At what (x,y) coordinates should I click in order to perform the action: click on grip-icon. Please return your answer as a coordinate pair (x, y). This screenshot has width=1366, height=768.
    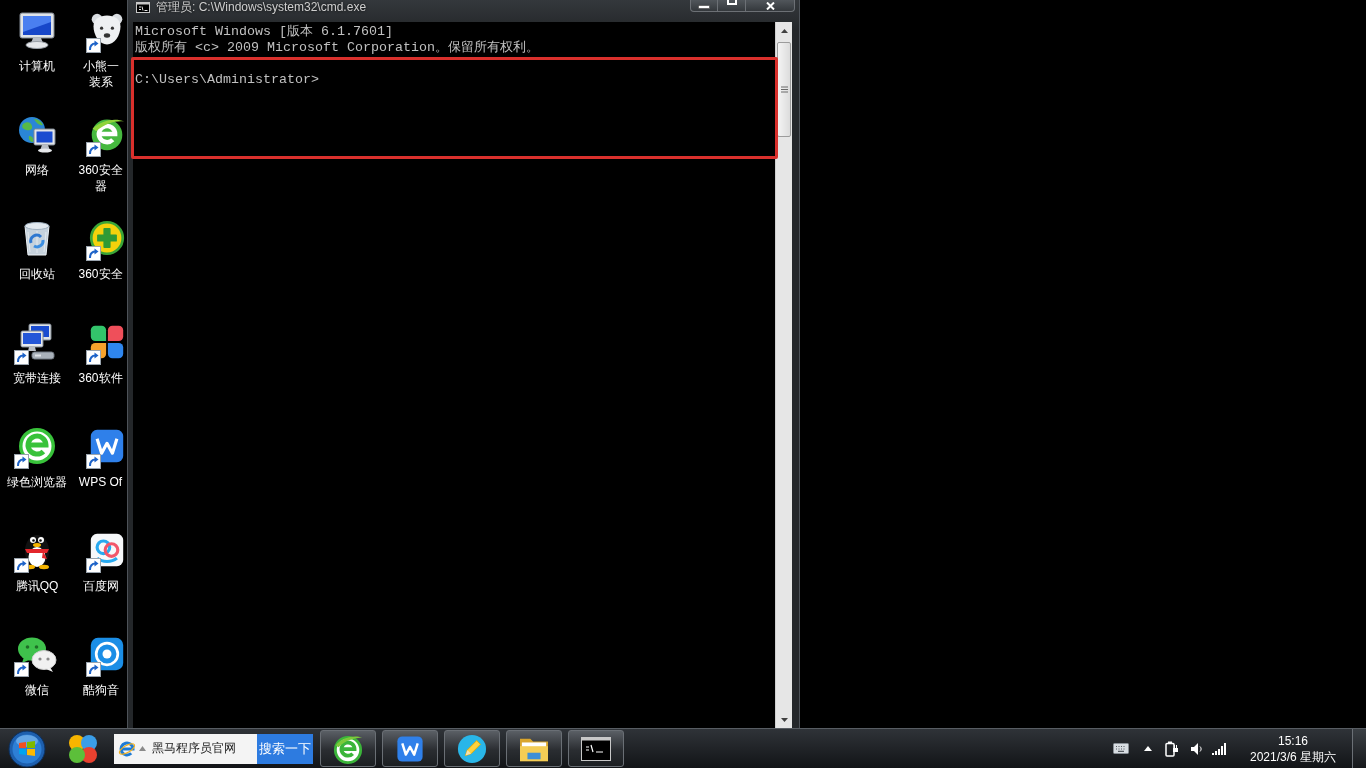
    Looking at the image, I should click on (784, 89).